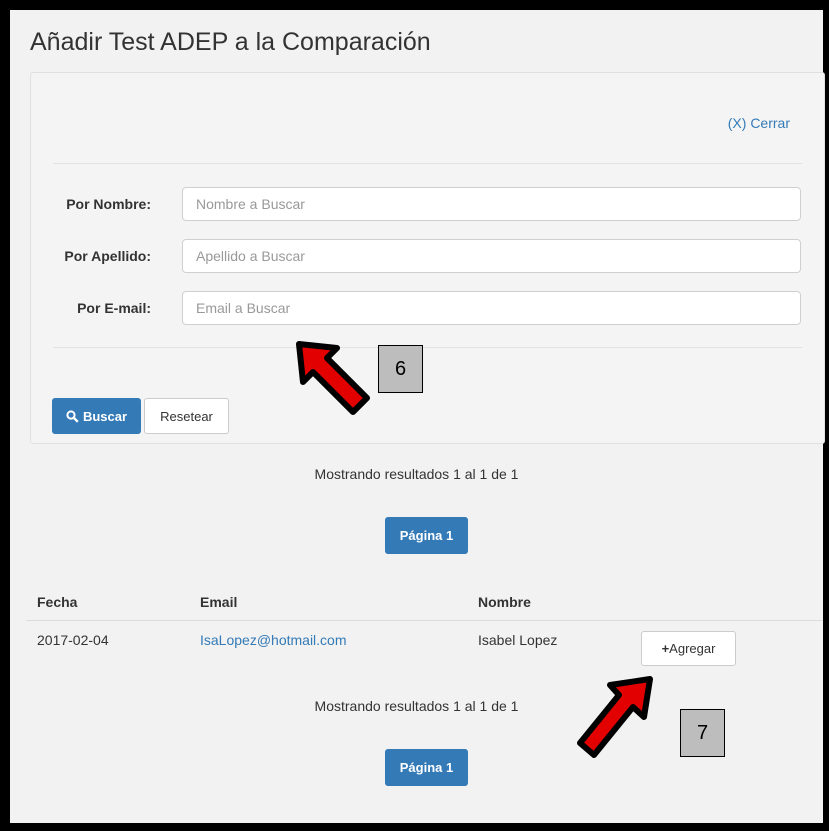  I want to click on annotation-callout-7: 7, so click(702, 733).